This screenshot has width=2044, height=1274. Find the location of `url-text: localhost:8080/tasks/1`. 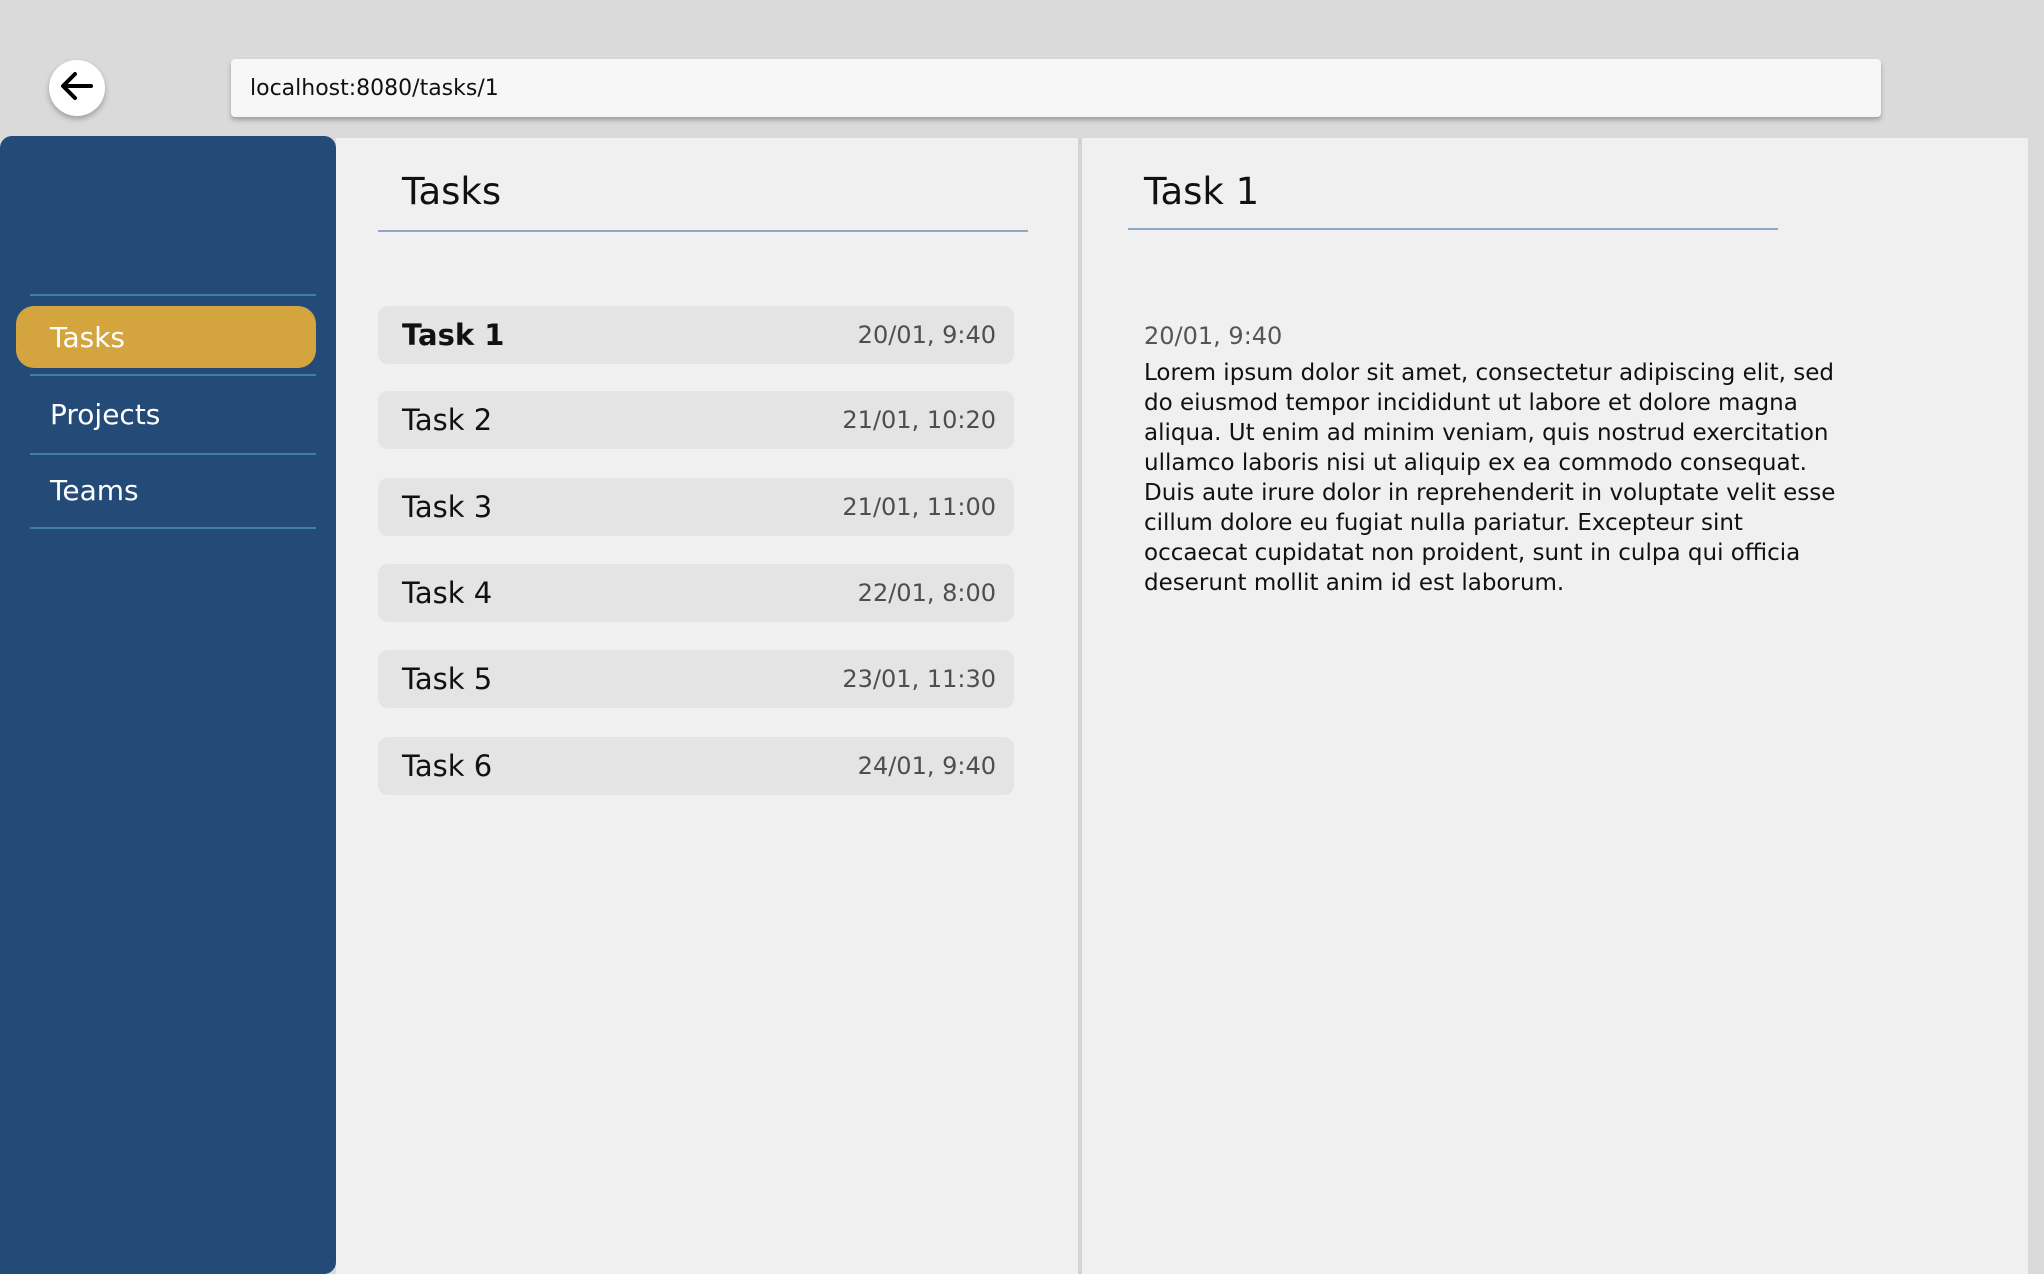

url-text: localhost:8080/tasks/1 is located at coordinates (374, 88).